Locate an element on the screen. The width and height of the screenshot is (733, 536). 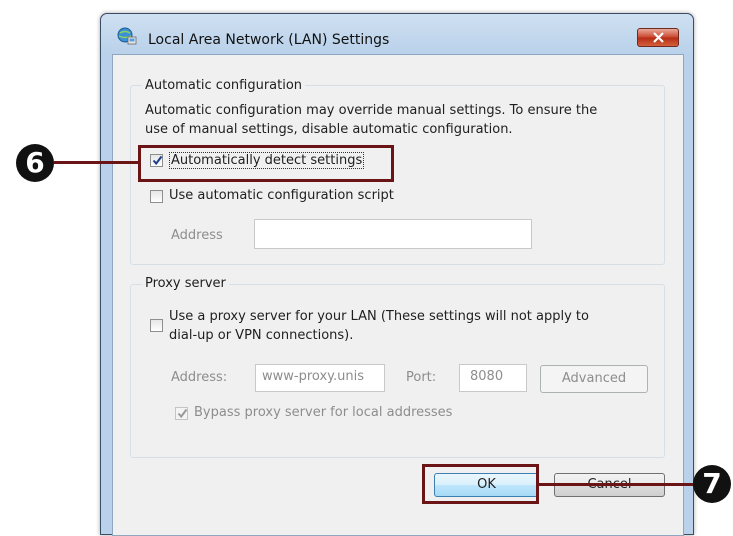
network-settings-icon is located at coordinates (127, 36).